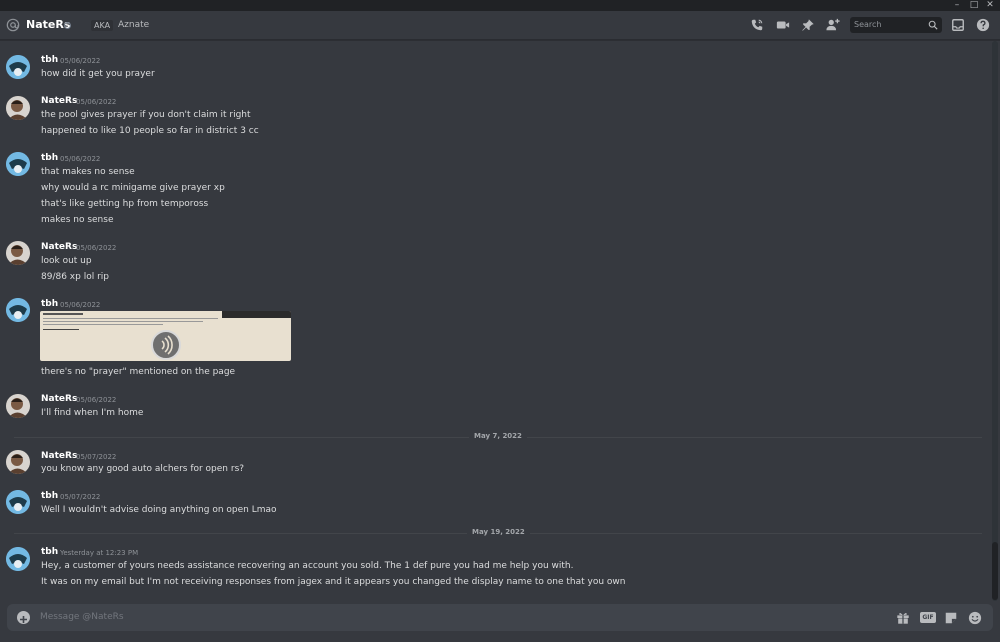 This screenshot has height=642, width=1000. What do you see at coordinates (975, 618) in the screenshot?
I see `emoji-icon` at bounding box center [975, 618].